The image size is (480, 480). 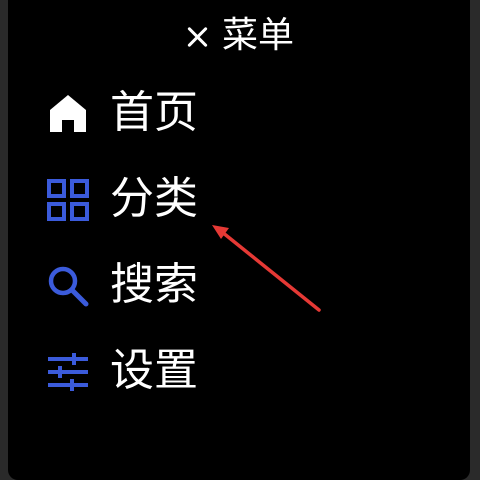 I want to click on menu-item-label: 分类, so click(x=154, y=198).